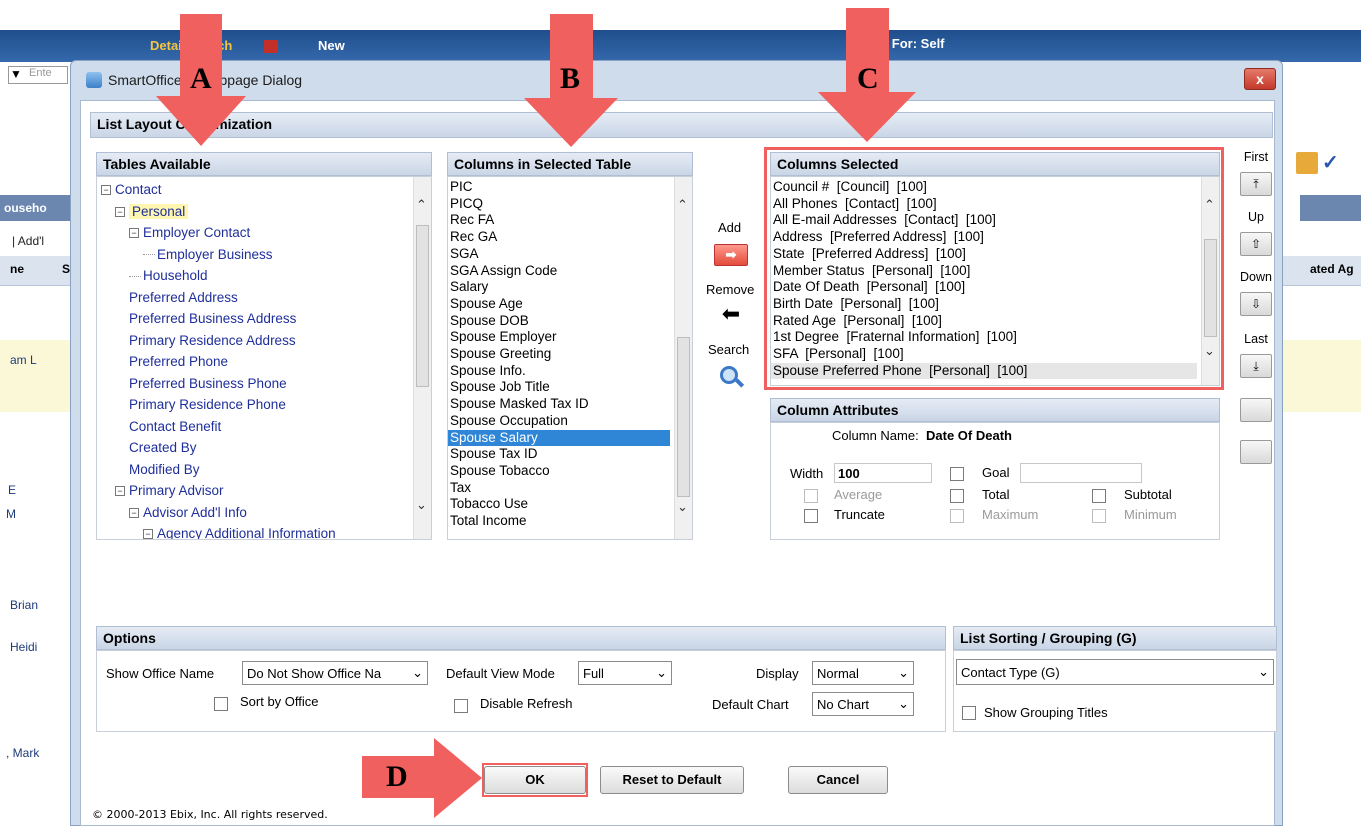 This screenshot has height=826, width=1361. What do you see at coordinates (397, 776) in the screenshot?
I see `marker-d: D` at bounding box center [397, 776].